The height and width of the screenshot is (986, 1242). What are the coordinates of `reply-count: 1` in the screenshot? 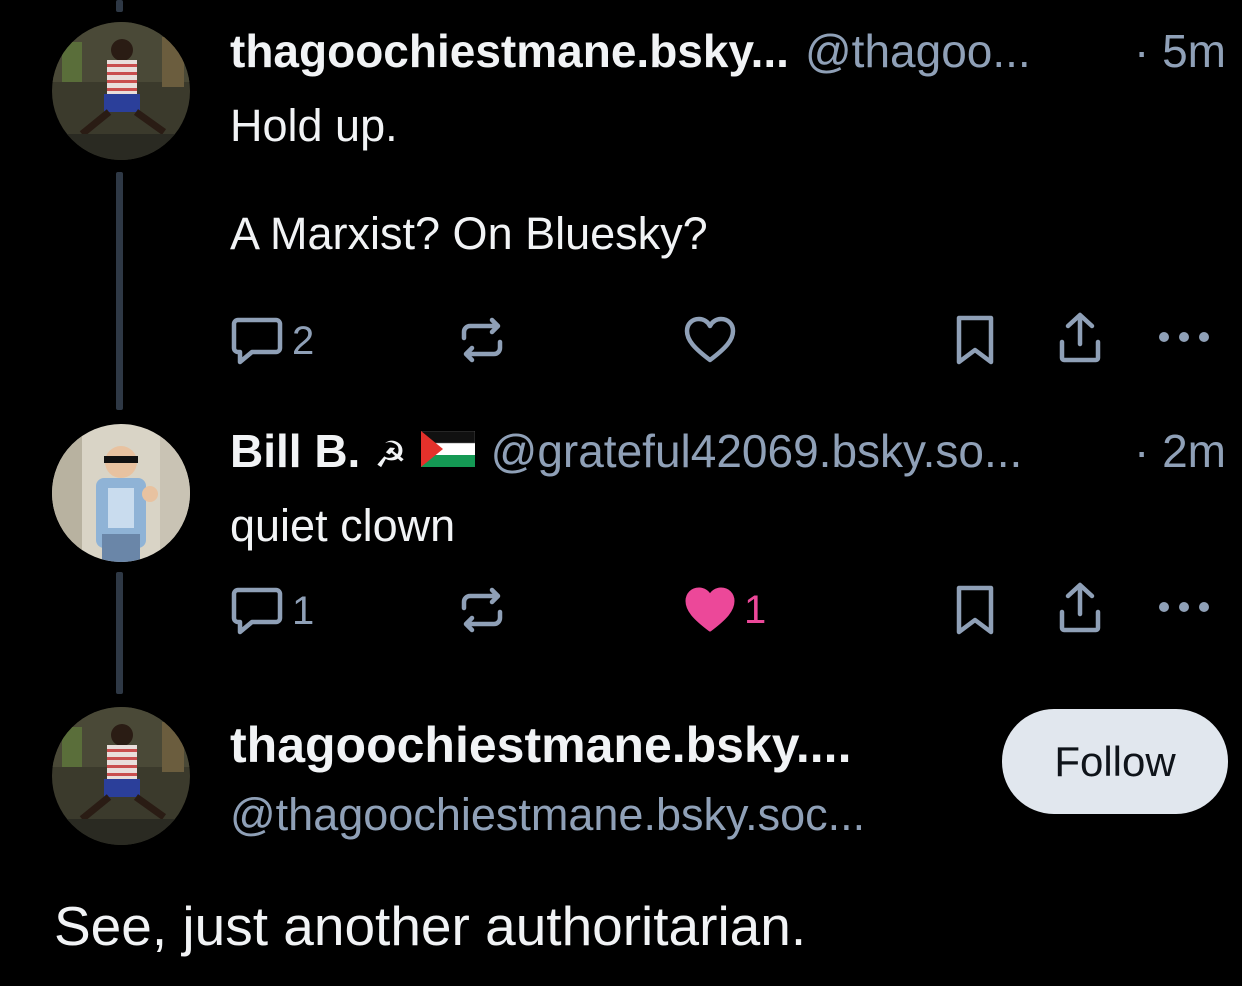 It's located at (303, 610).